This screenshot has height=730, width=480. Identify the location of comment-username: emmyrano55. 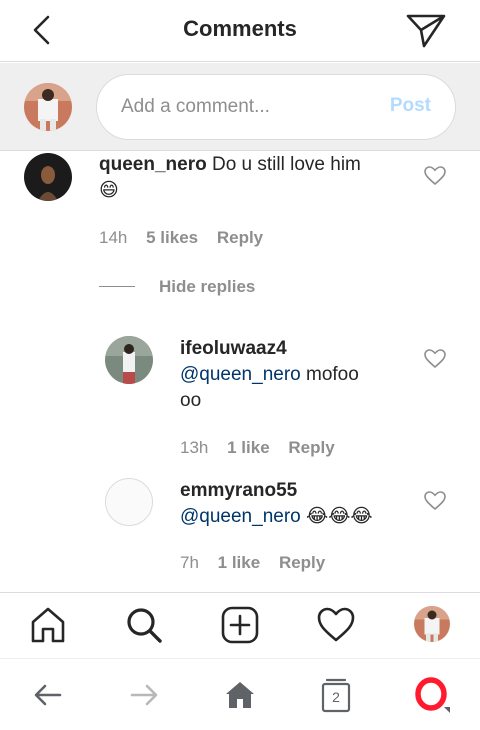
(238, 490).